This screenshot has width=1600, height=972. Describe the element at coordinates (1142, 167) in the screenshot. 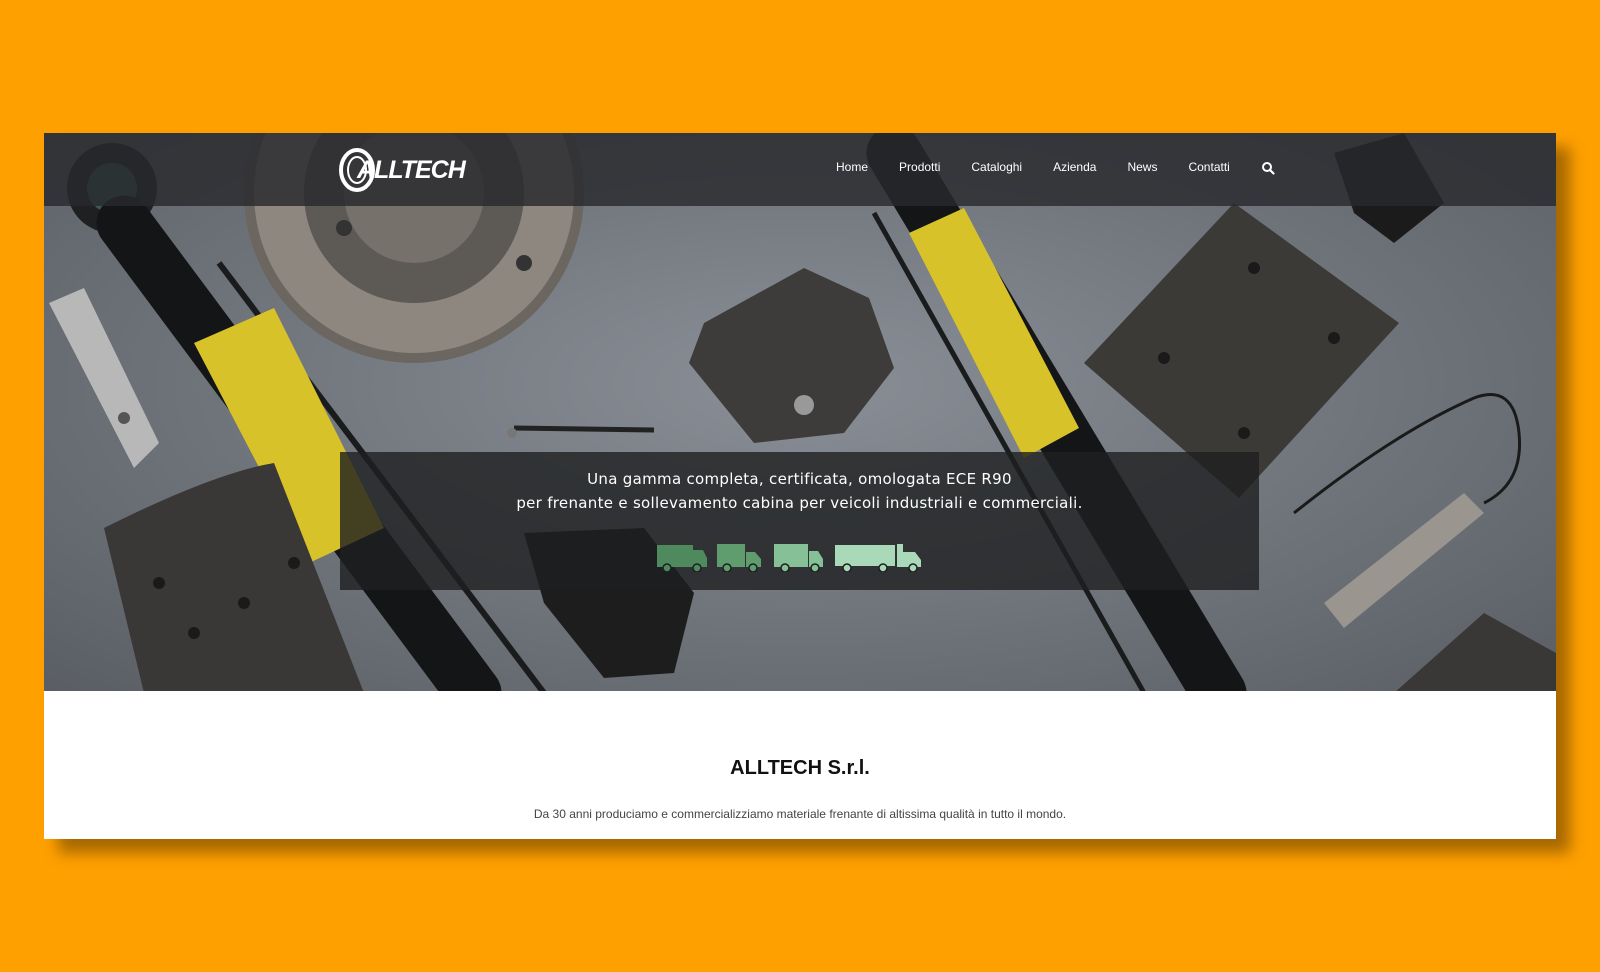

I see `nav-item-news: News` at that location.